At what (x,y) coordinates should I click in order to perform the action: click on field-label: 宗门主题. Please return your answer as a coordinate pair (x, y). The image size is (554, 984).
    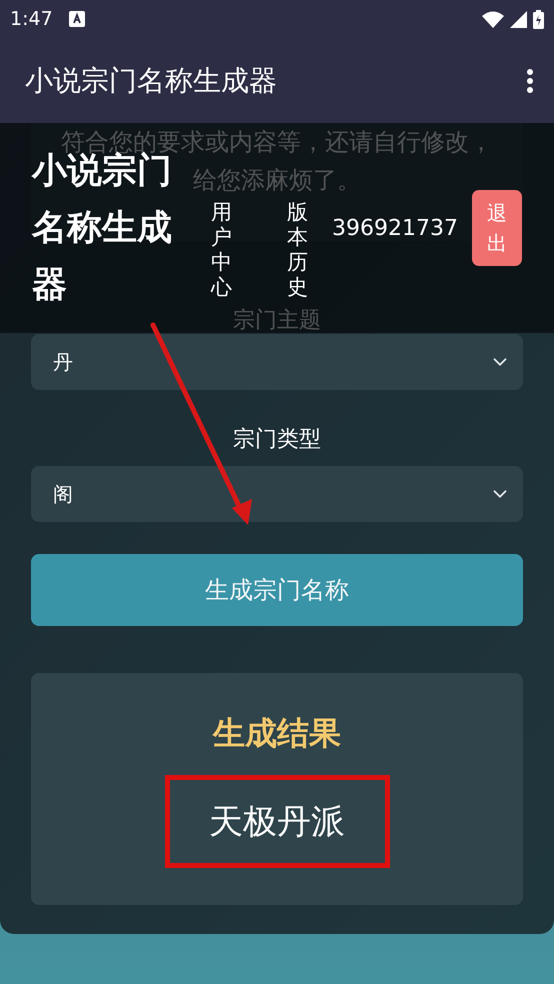
    Looking at the image, I should click on (277, 321).